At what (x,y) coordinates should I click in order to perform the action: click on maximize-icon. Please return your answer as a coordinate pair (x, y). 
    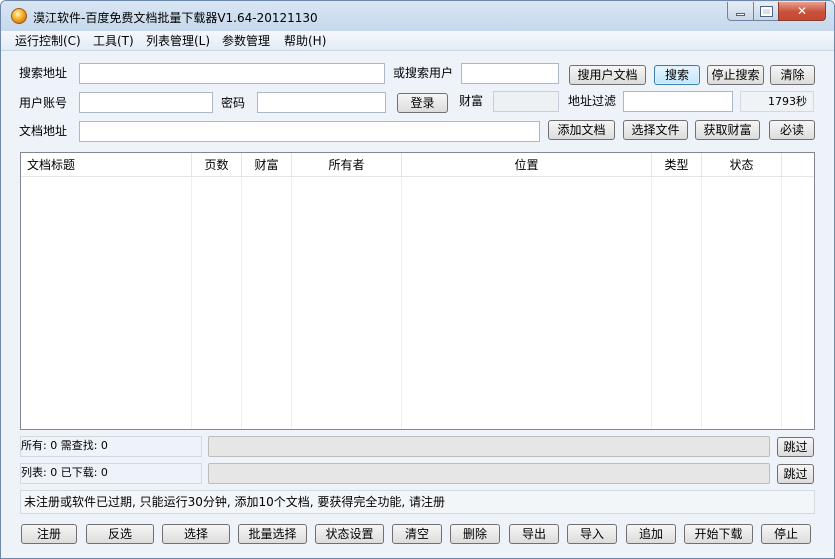
    Looking at the image, I should click on (766, 11).